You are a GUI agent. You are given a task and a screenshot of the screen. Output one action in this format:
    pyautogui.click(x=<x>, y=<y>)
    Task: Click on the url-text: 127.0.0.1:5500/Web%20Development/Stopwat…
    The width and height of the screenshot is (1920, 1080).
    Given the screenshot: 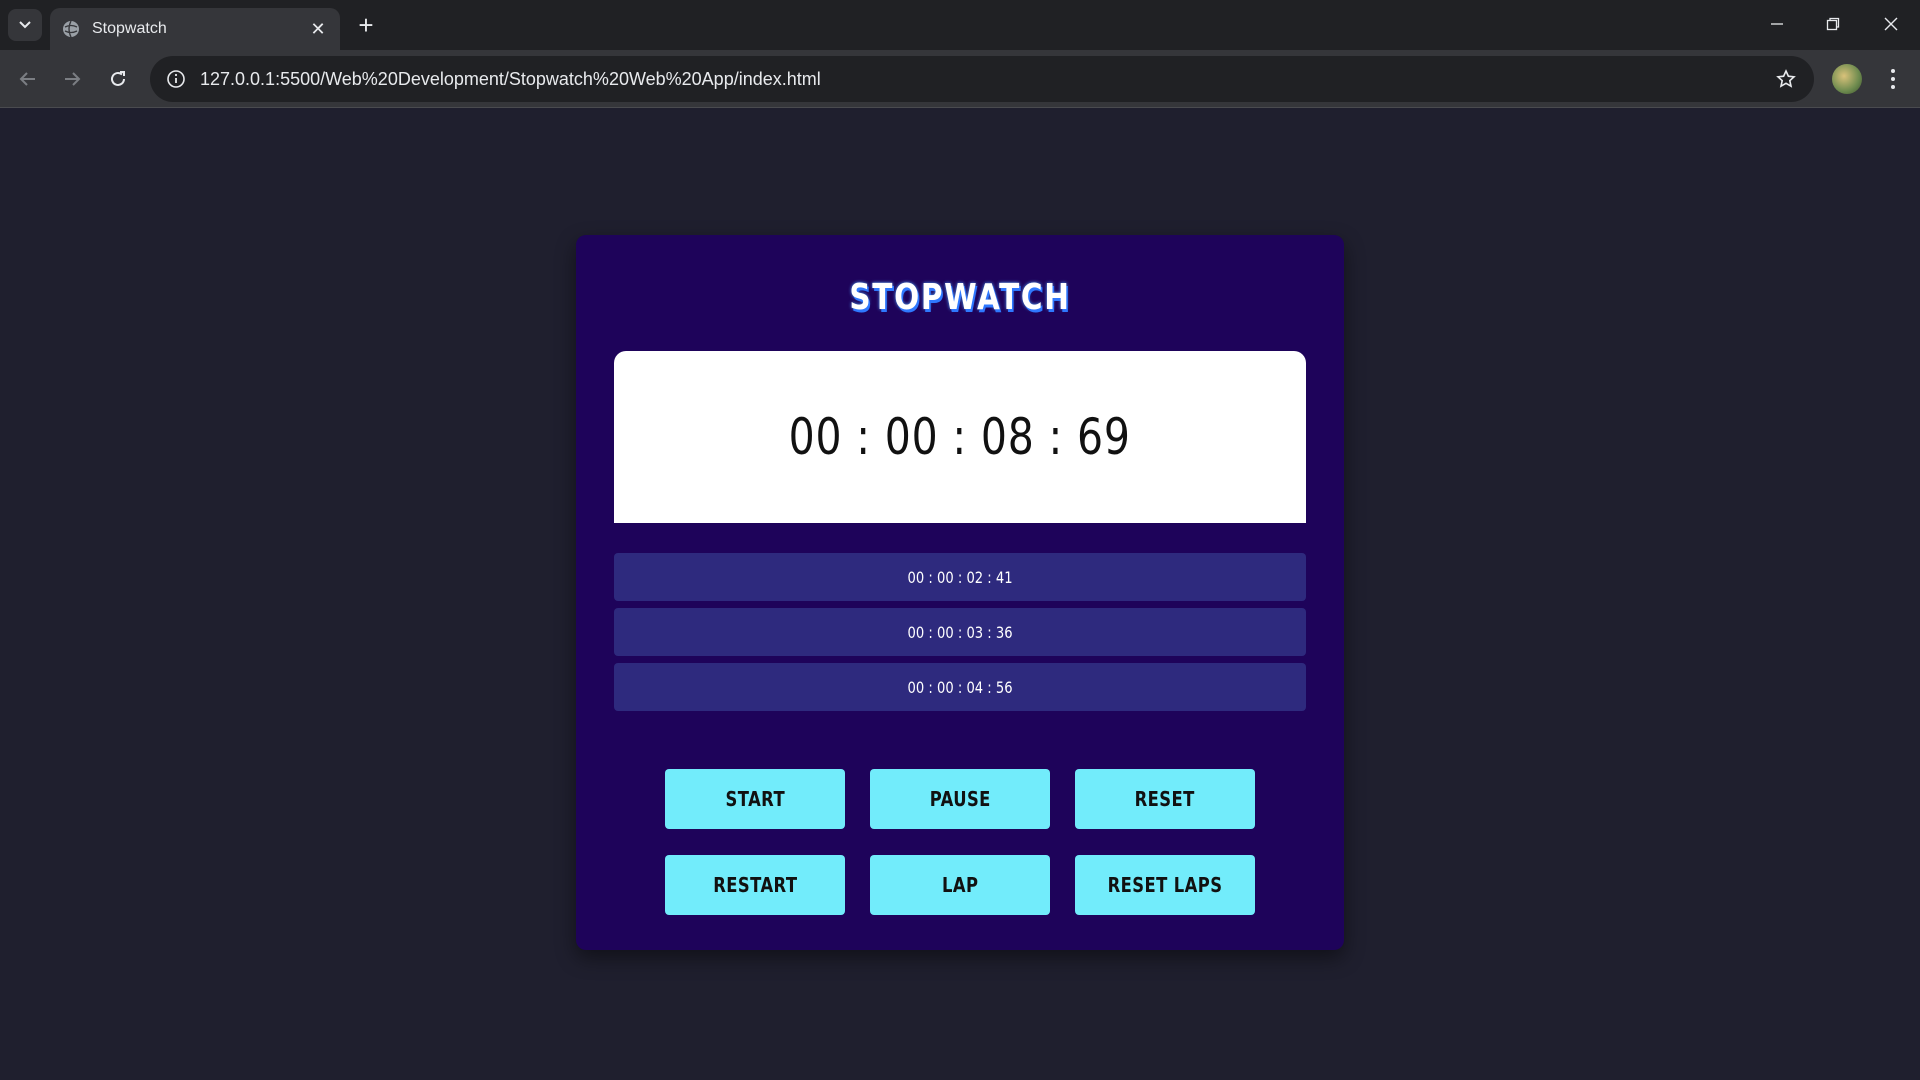 What is the action you would take?
    pyautogui.click(x=983, y=79)
    